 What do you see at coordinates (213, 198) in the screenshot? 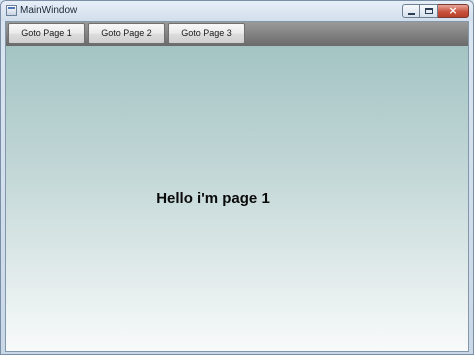
I see `page-heading: Hello i'm page 1` at bounding box center [213, 198].